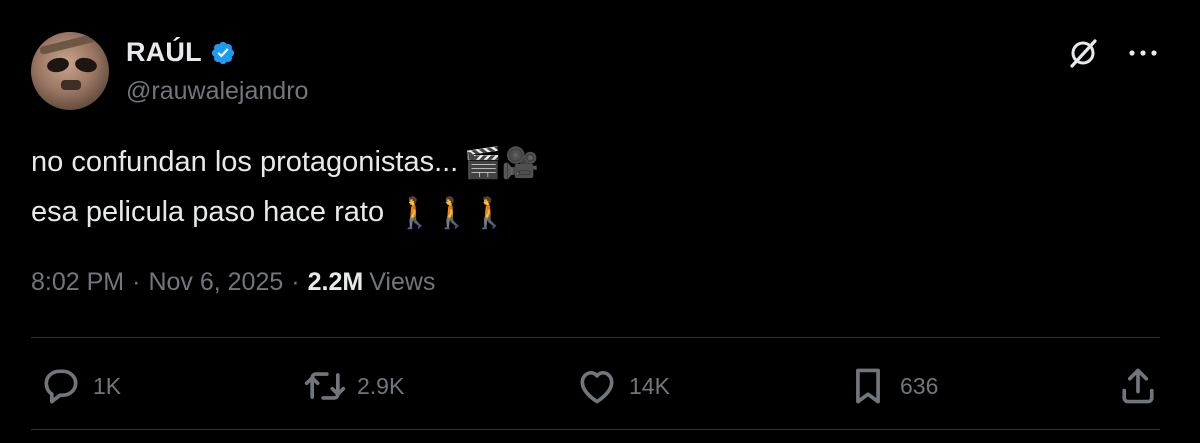 The width and height of the screenshot is (1200, 443). I want to click on action-bar: 1K 2.9K 14K 636, so click(595, 387).